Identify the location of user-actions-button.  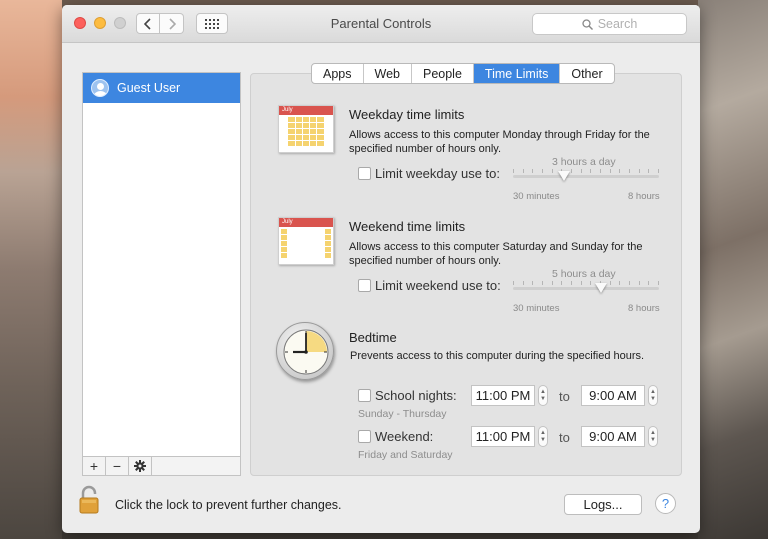
(140, 466).